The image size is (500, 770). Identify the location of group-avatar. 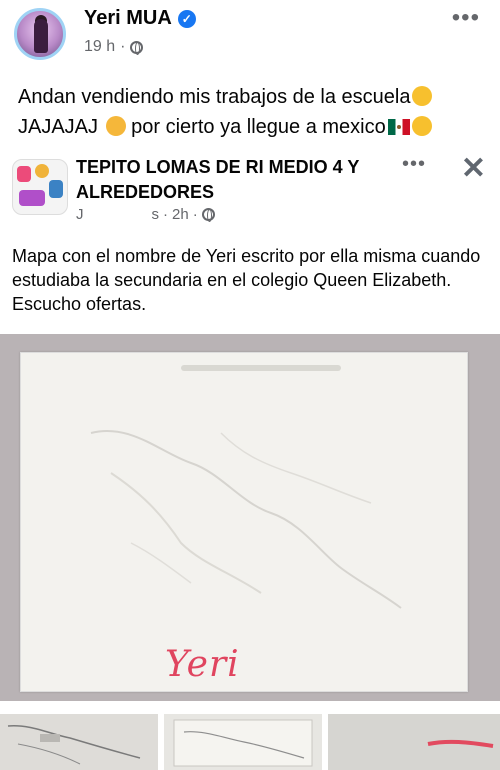
(40, 187).